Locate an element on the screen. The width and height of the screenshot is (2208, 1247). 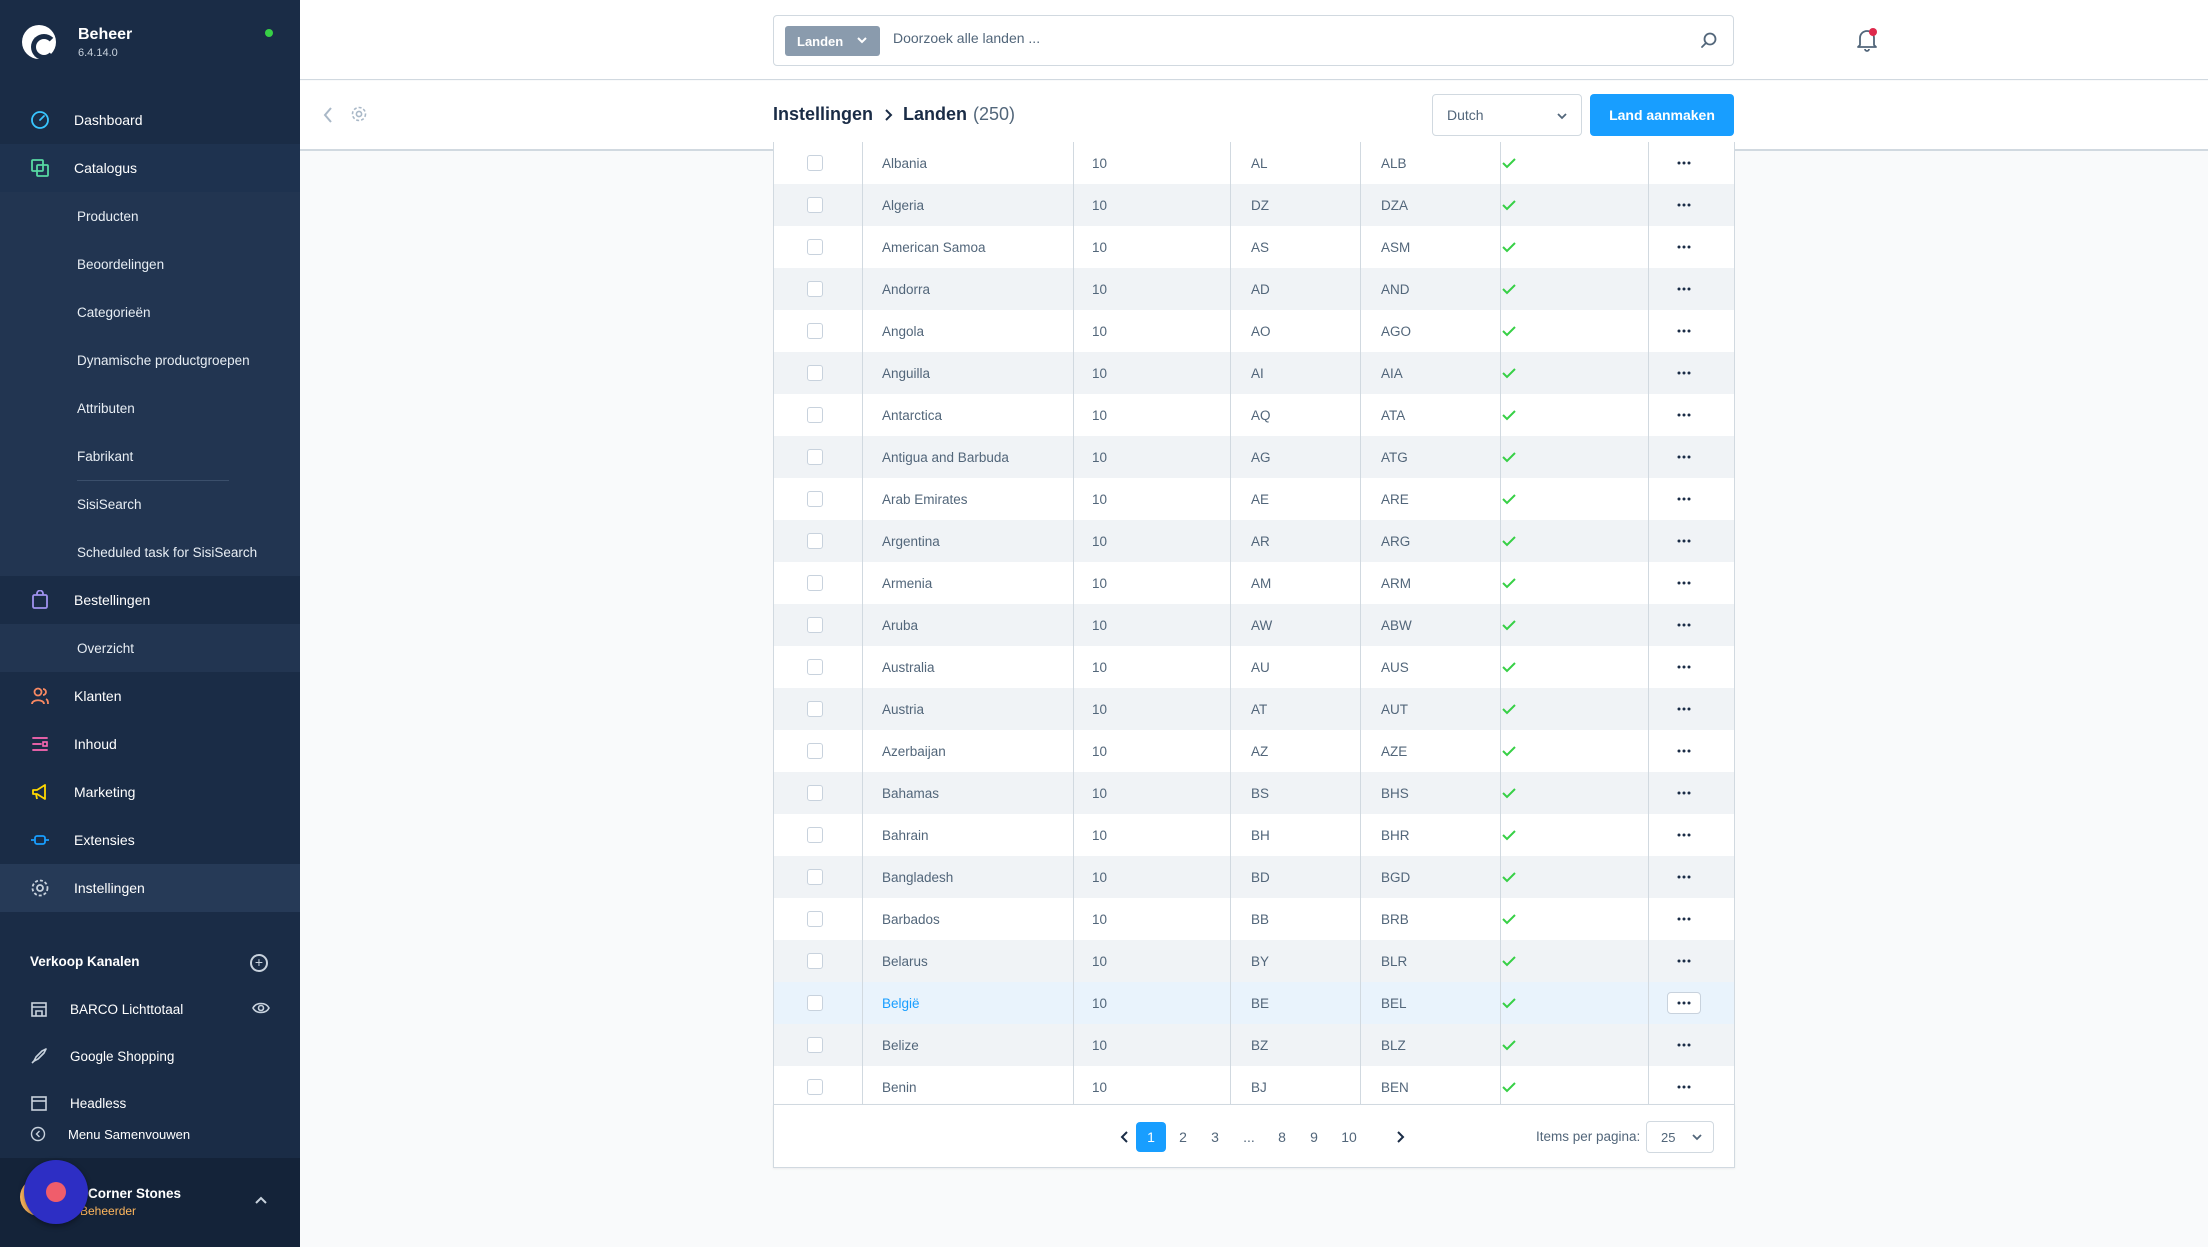
shopware-logo-icon is located at coordinates (39, 42).